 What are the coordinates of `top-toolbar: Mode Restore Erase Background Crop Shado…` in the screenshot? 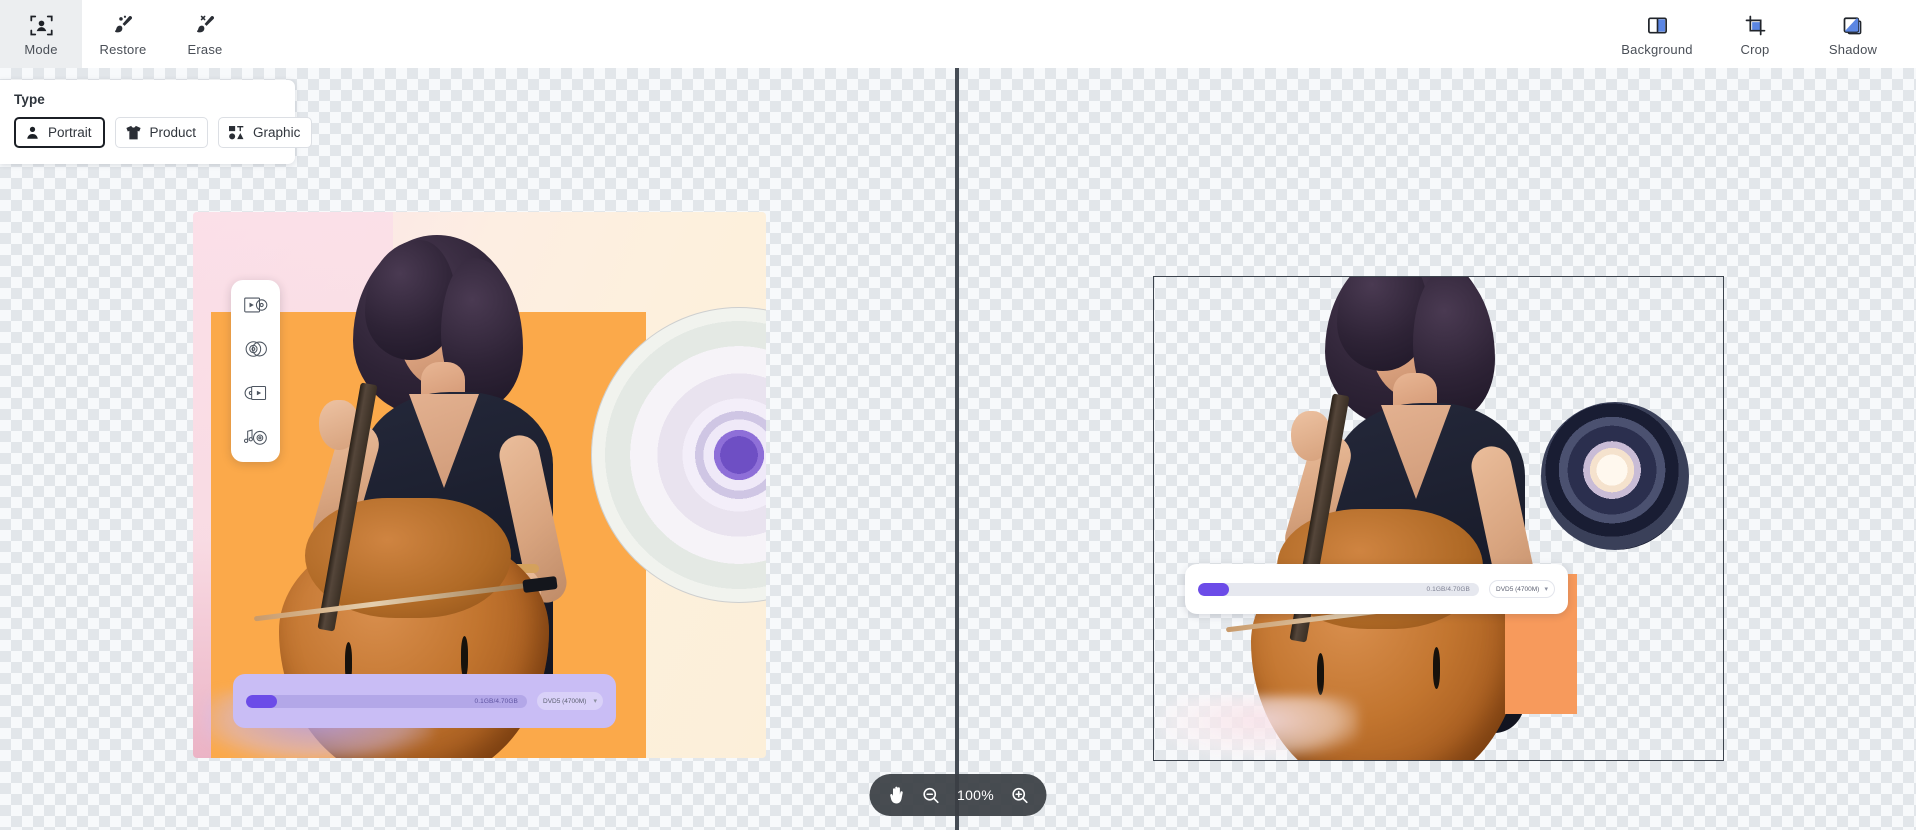 It's located at (958, 34).